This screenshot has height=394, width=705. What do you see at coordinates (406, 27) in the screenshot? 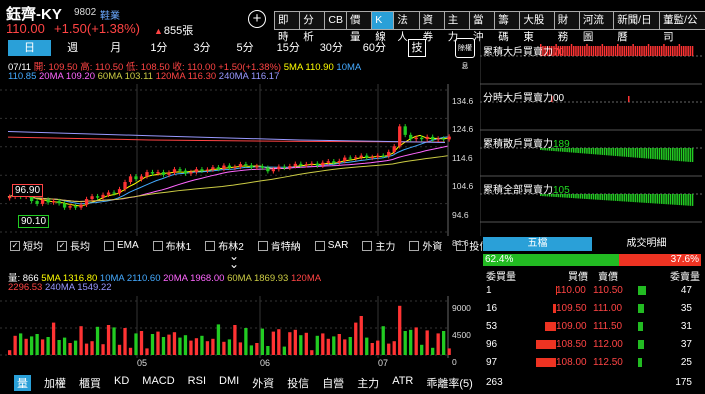
I see `nav-tab-5: 法人` at bounding box center [406, 27].